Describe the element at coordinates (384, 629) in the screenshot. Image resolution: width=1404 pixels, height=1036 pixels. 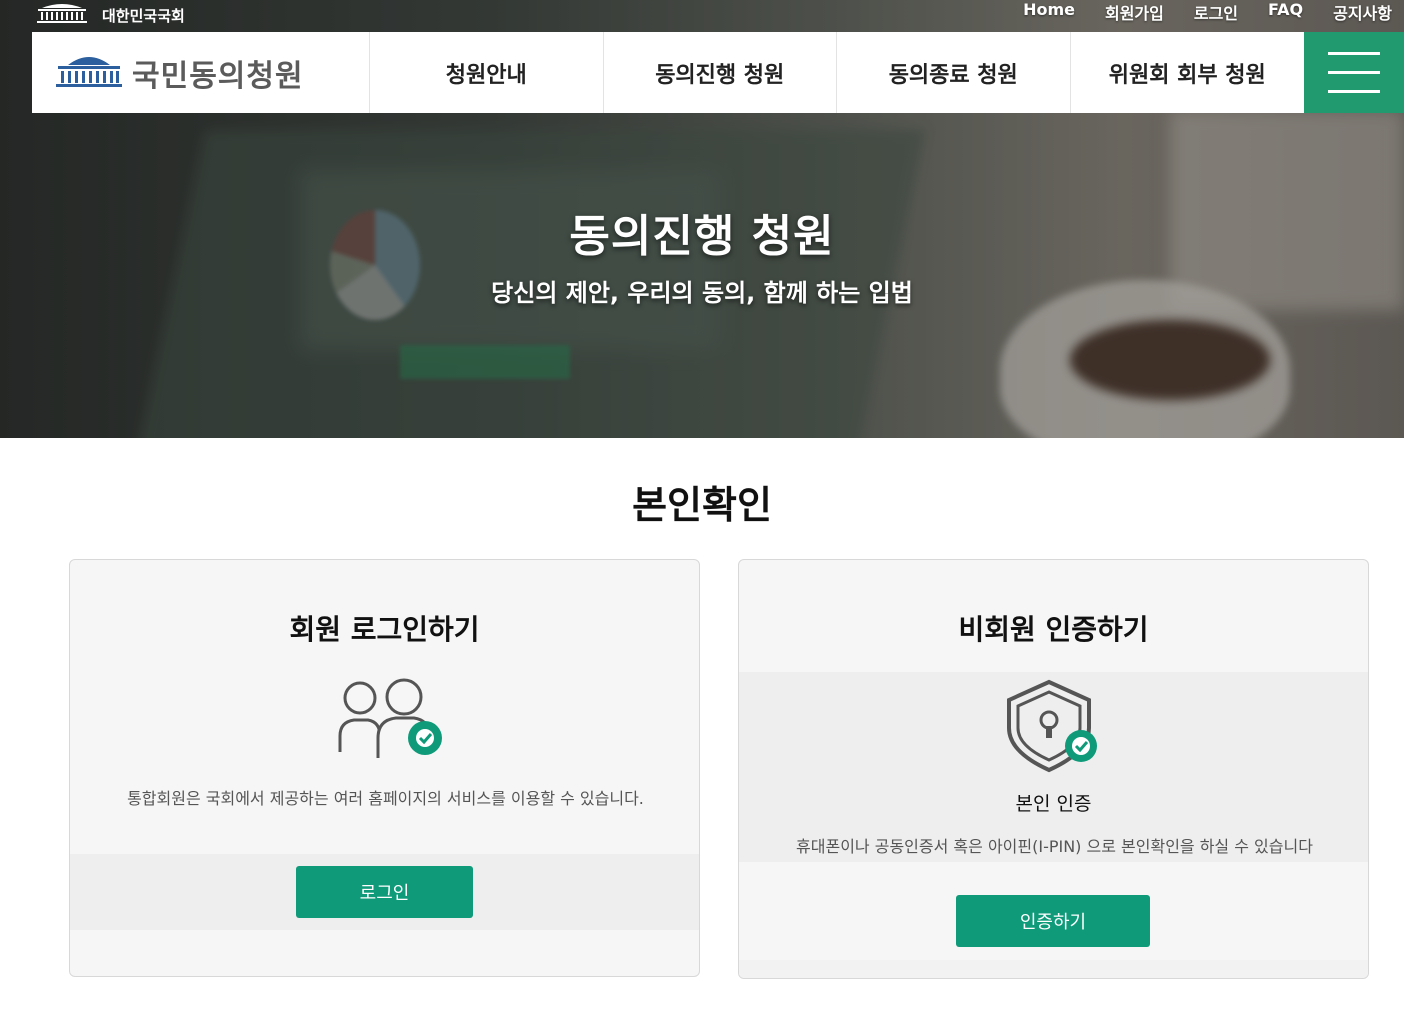
I see `member-card-title: 회원 로그인하기` at that location.